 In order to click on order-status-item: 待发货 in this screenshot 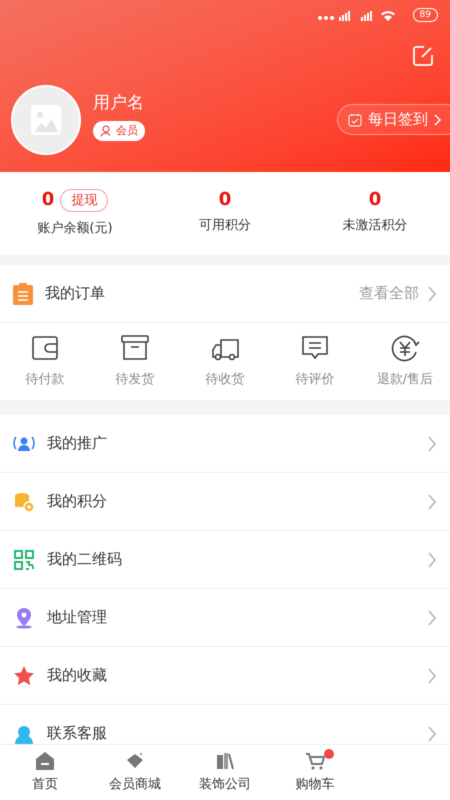, I will do `click(135, 361)`.